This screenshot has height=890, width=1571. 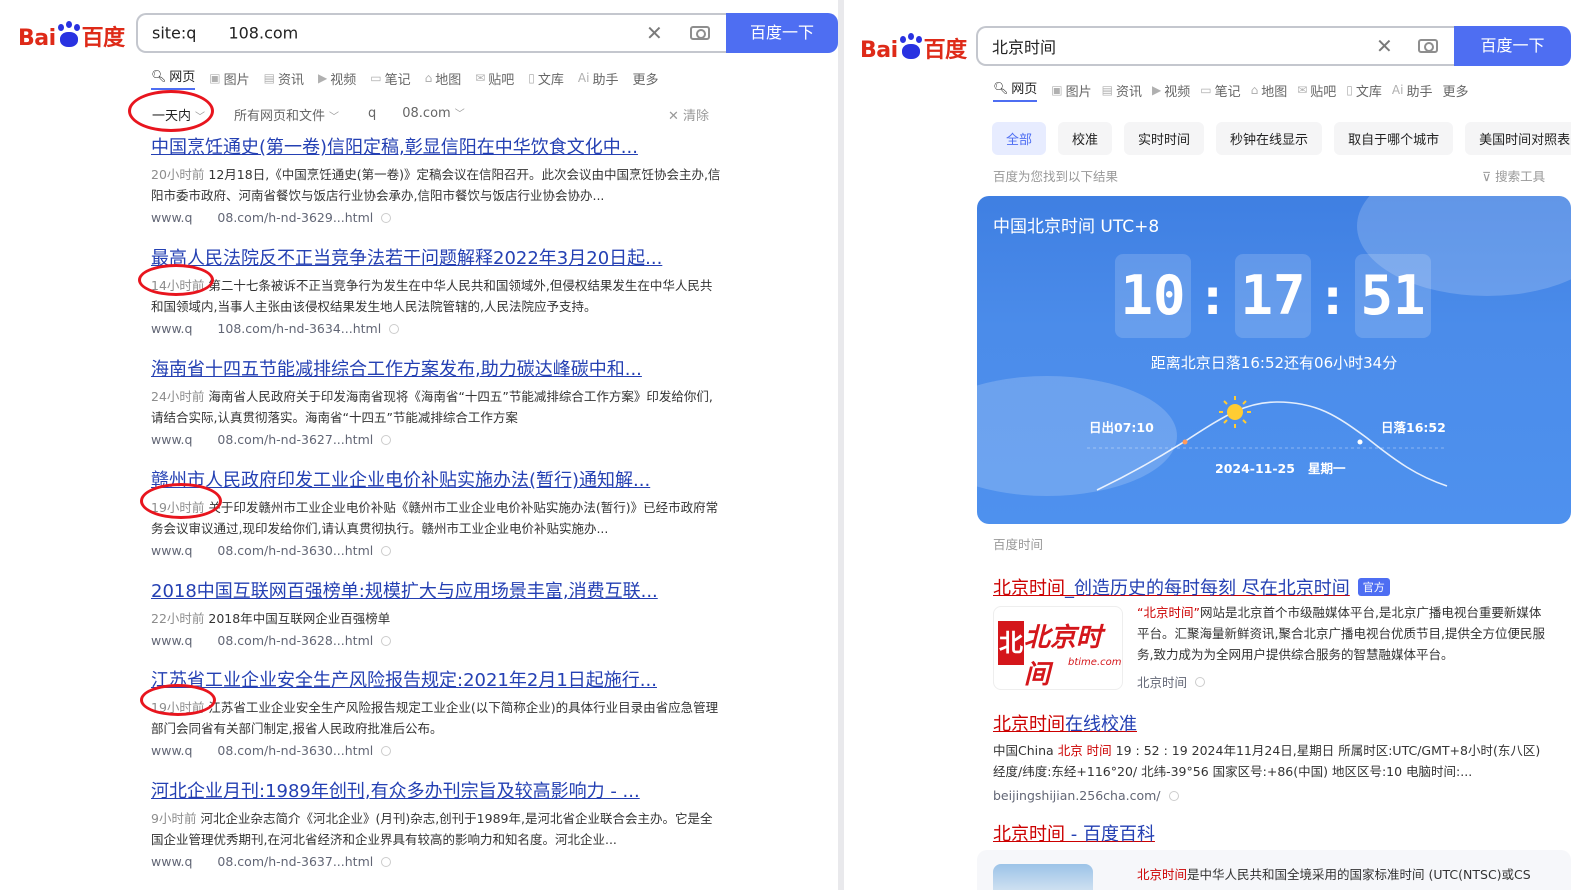 What do you see at coordinates (1513, 175) in the screenshot?
I see `search-tools: ⊽ 搜索工具` at bounding box center [1513, 175].